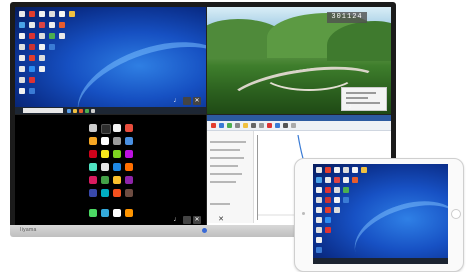 This screenshot has width=470, height=272. What do you see at coordinates (380, 214) in the screenshot?
I see `tablet-screen` at bounding box center [380, 214].